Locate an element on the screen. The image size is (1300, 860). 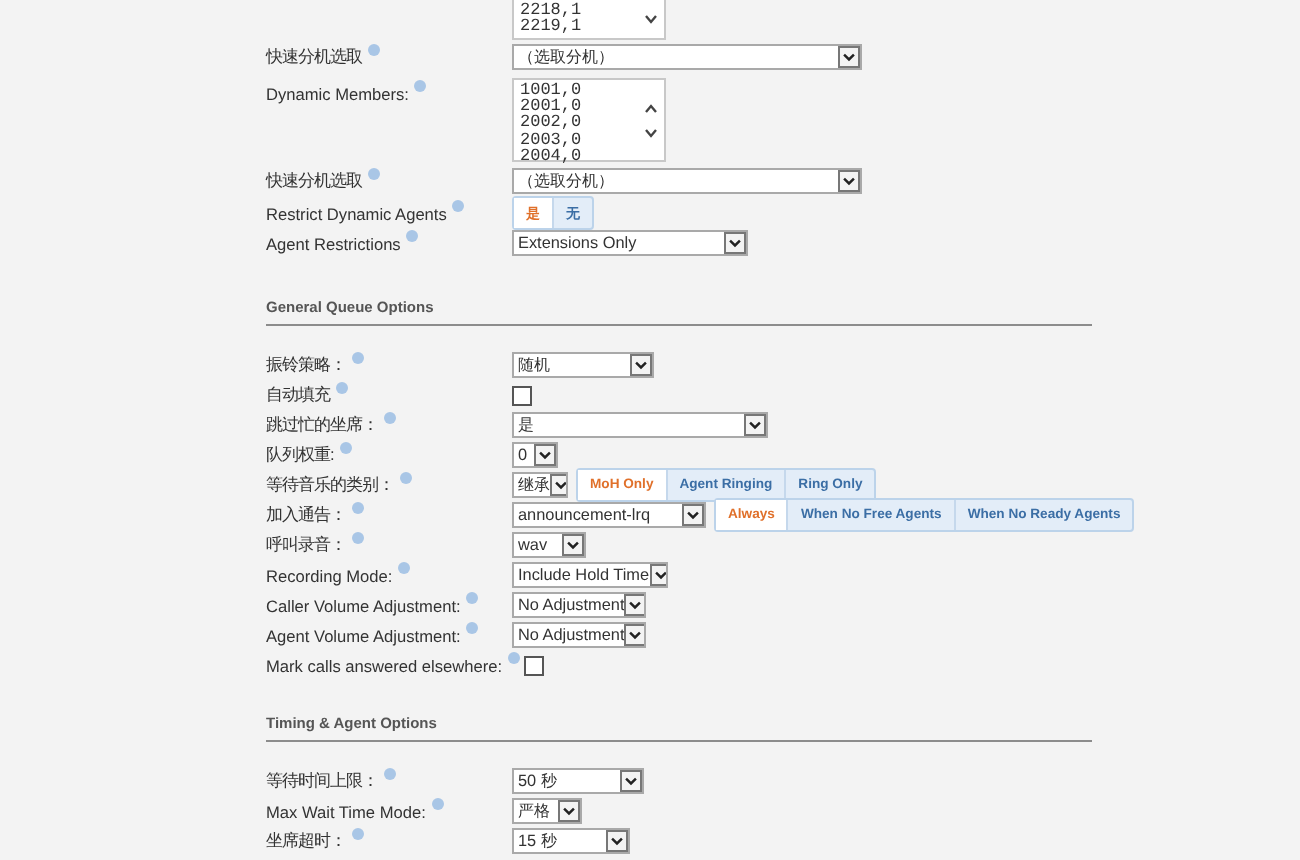
field-label: 坐席超时： is located at coordinates (306, 841).